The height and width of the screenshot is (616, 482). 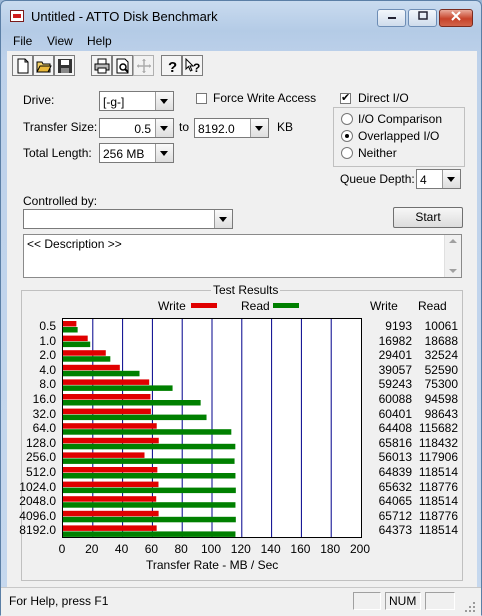 What do you see at coordinates (60, 41) in the screenshot?
I see `menu-view: View` at bounding box center [60, 41].